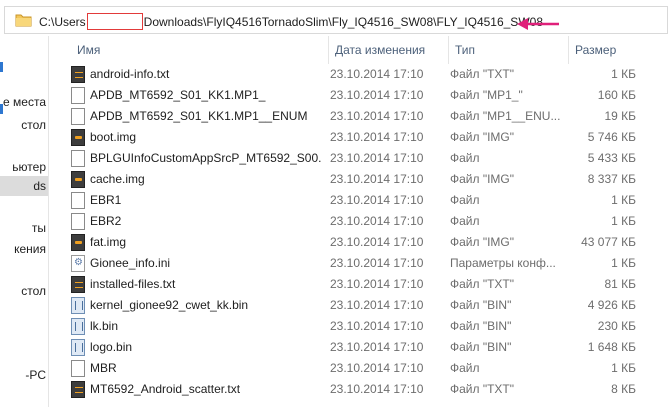 This screenshot has height=407, width=670. What do you see at coordinates (24, 186) in the screenshot?
I see `sidebar-item-downloads: ds` at bounding box center [24, 186].